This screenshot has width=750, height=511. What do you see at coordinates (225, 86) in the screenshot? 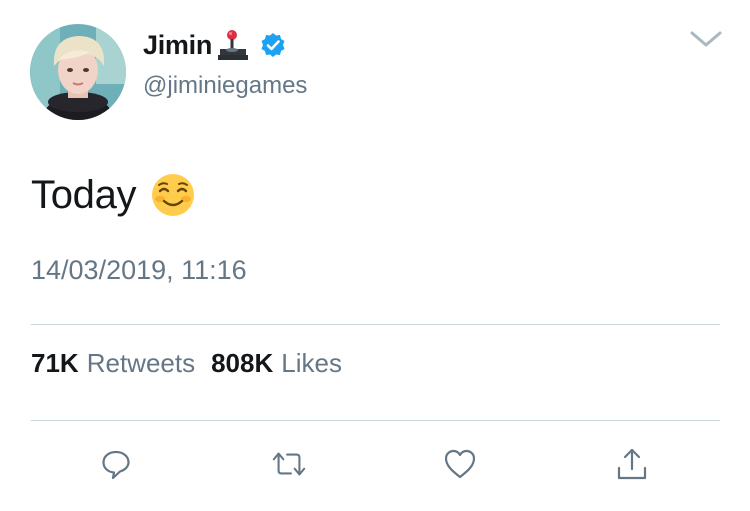
I see `author-handle: @jiminiegames` at bounding box center [225, 86].